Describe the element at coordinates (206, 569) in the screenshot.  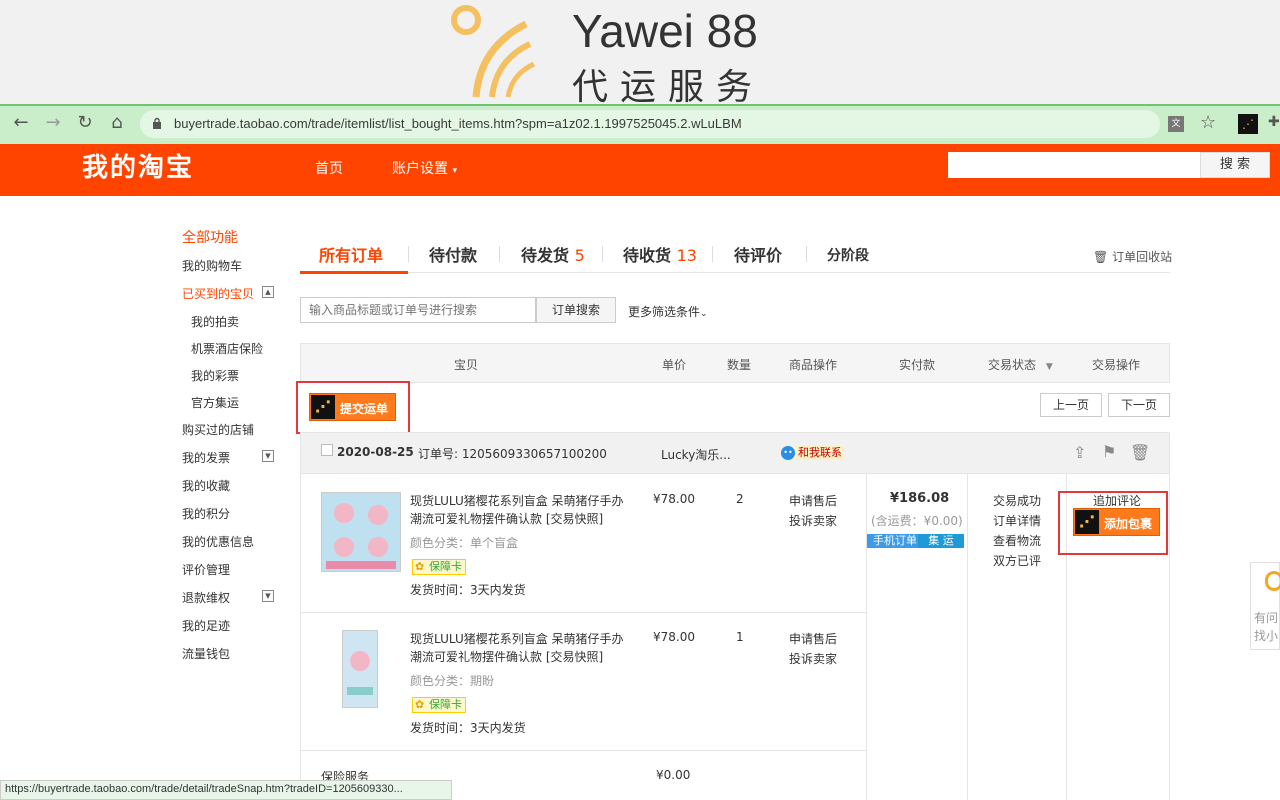
I see `sidebar-item-reviews: 评价管理` at that location.